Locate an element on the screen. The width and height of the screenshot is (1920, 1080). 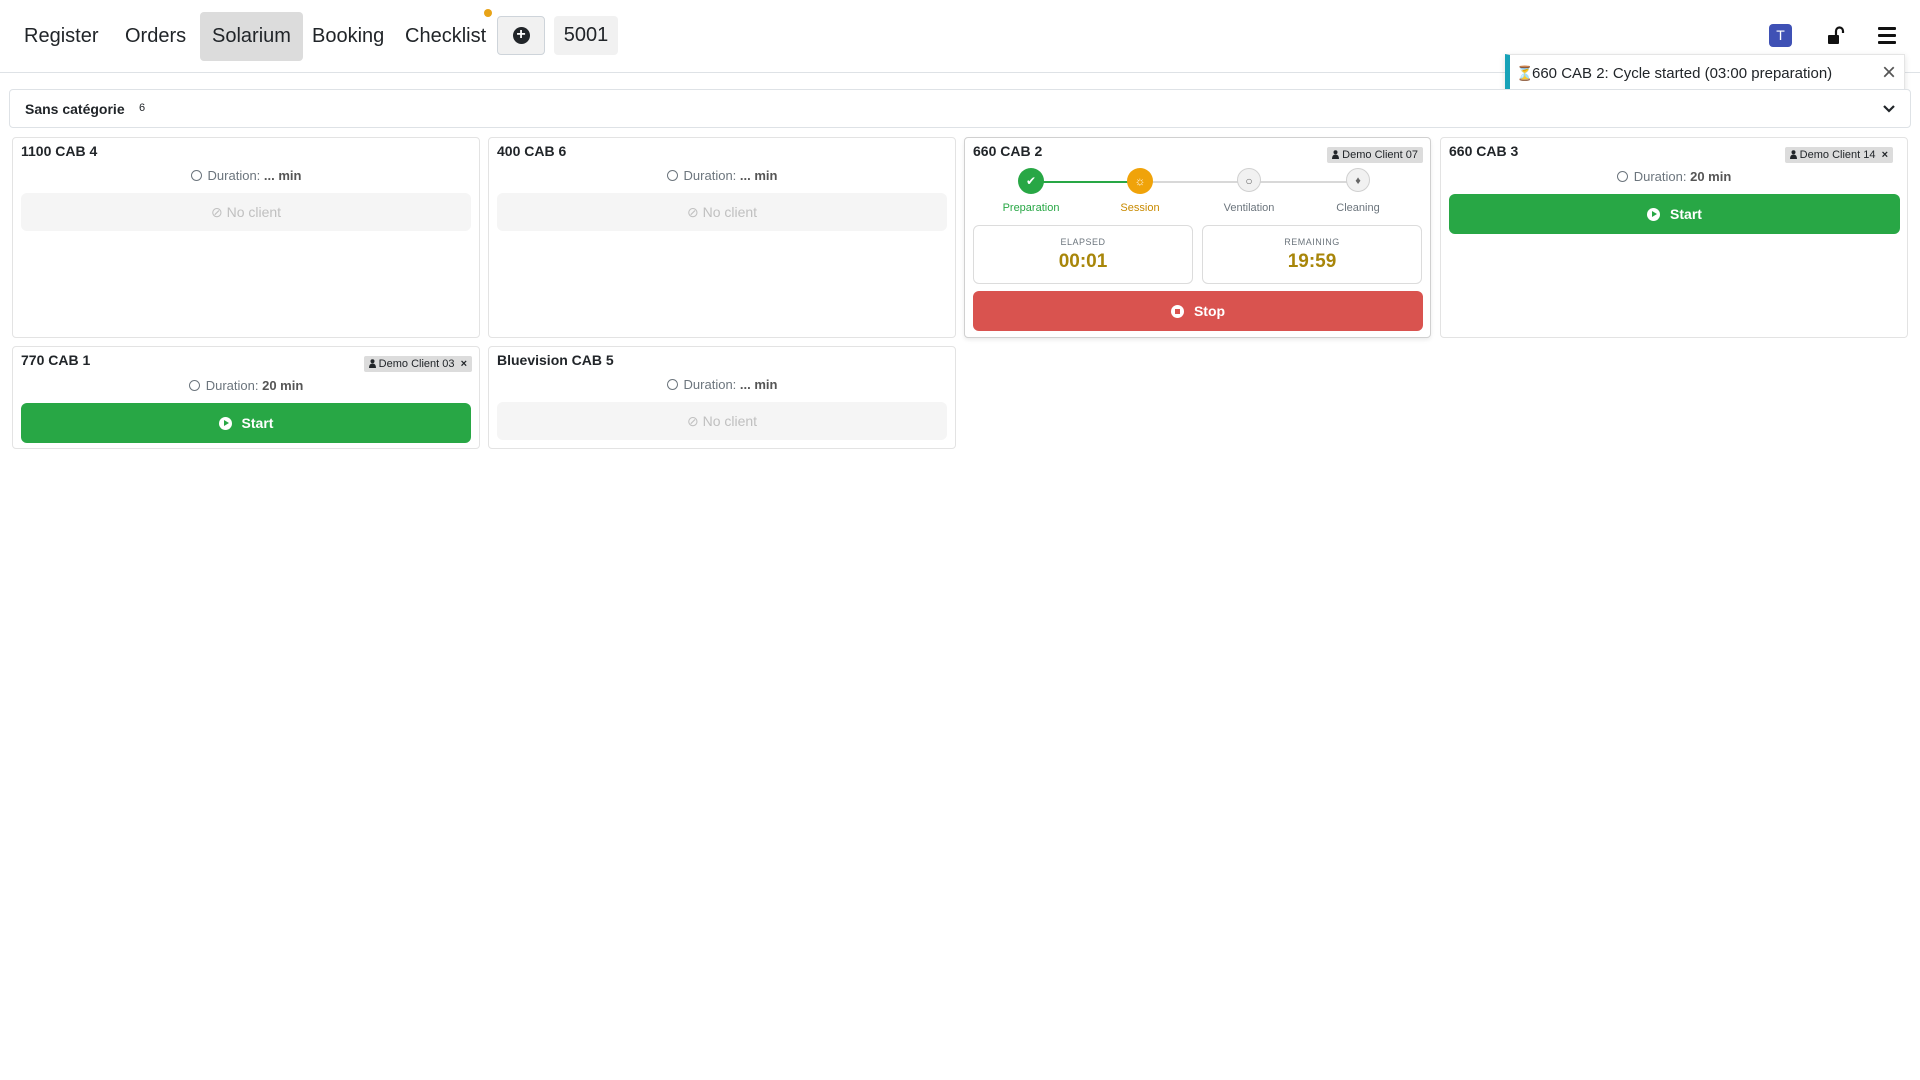
plus-circle-icon: + is located at coordinates (521, 35).